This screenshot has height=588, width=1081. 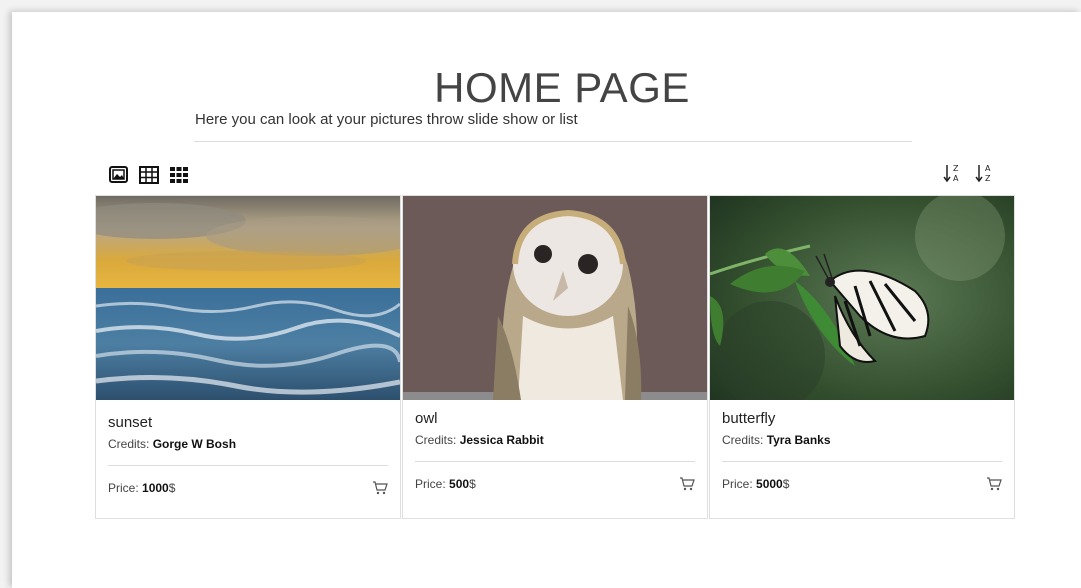 What do you see at coordinates (769, 484) in the screenshot?
I see `price-value: 5000` at bounding box center [769, 484].